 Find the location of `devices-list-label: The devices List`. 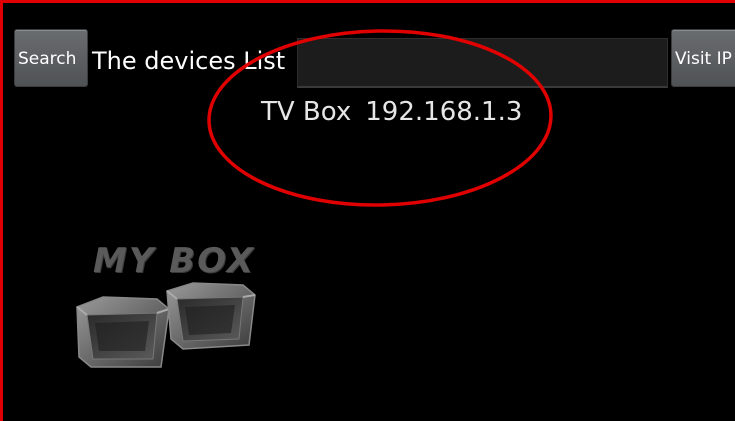

devices-list-label: The devices List is located at coordinates (189, 61).